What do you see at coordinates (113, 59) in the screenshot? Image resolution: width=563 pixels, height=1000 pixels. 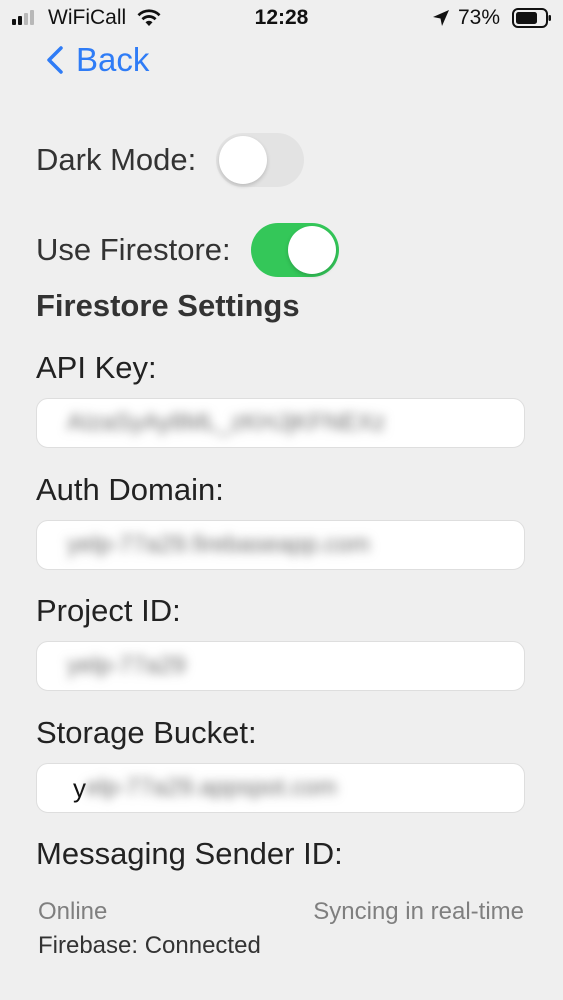 I see `back-label: Back` at bounding box center [113, 59].